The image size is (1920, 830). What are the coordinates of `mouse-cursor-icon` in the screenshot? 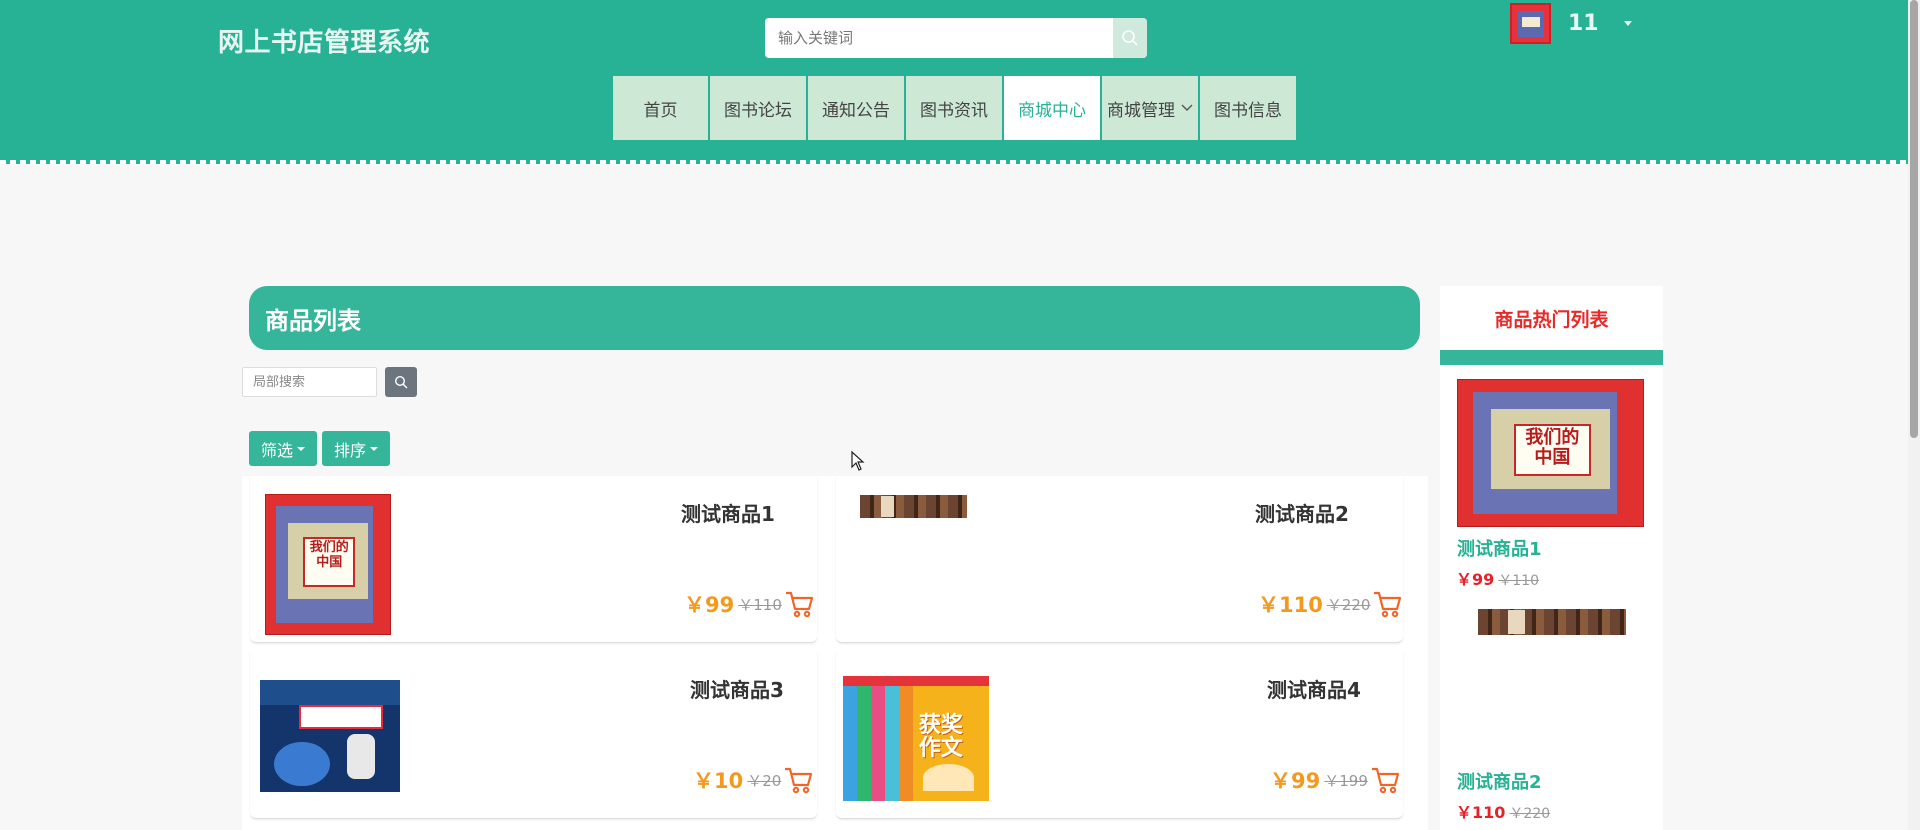 It's located at (858, 461).